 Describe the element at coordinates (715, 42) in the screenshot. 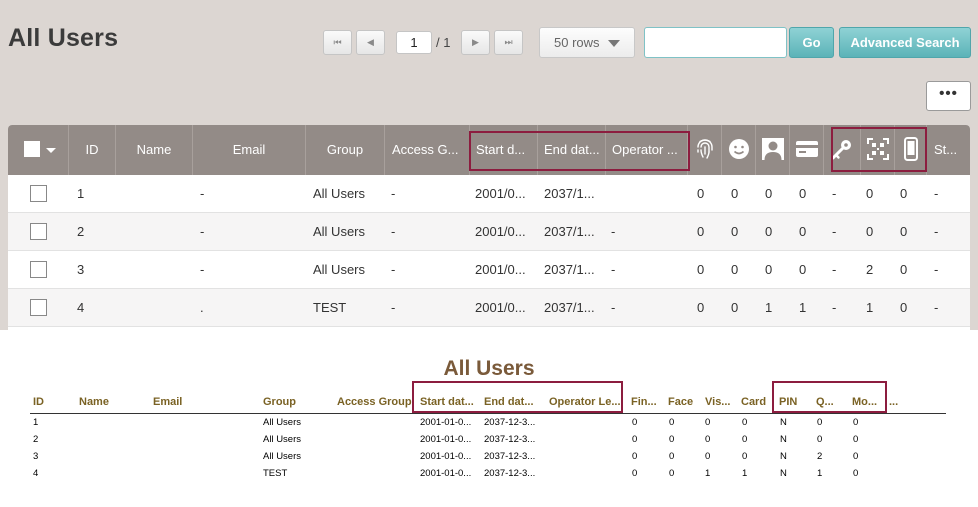

I see `search-input` at that location.